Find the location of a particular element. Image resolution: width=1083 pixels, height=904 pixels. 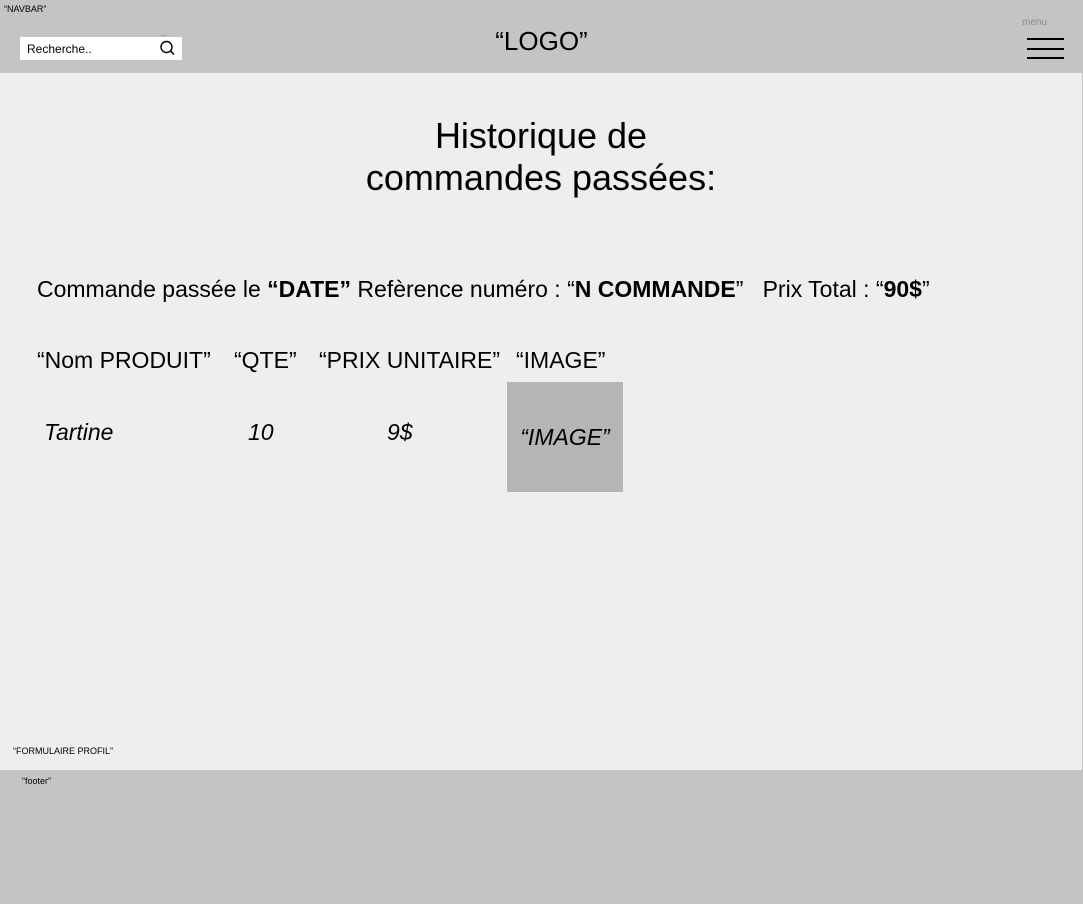

order-prefix: Commande passée le is located at coordinates (152, 289).